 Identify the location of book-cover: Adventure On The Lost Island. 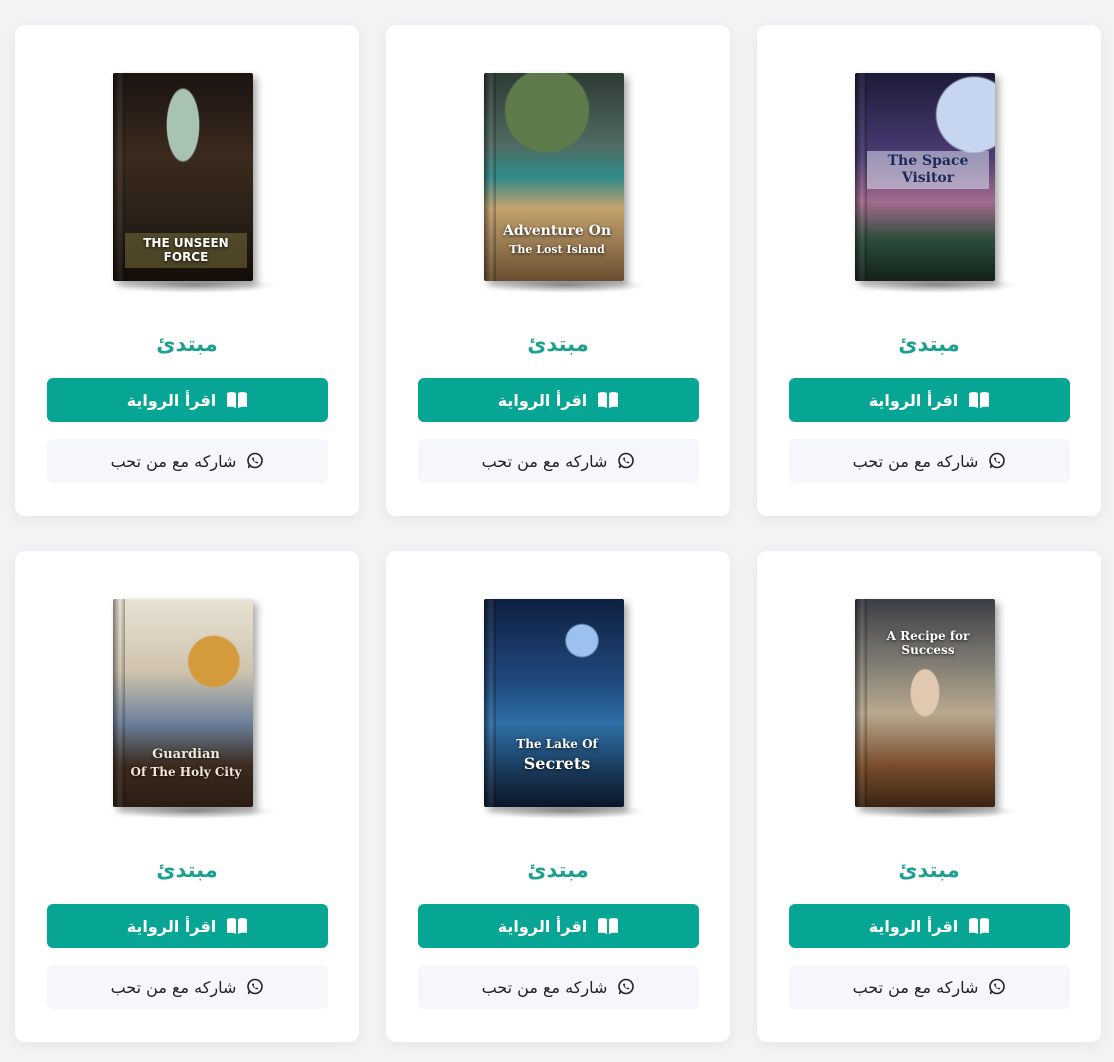
(563, 183).